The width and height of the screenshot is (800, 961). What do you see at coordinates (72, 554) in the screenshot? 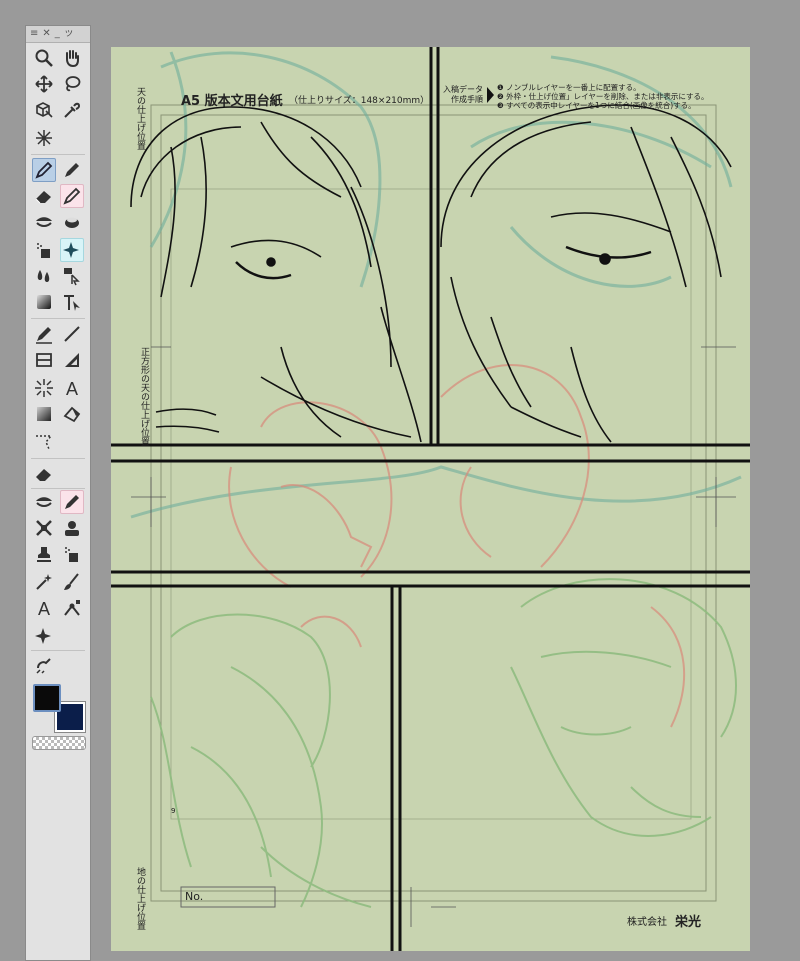
I see `spray-tool-icon` at bounding box center [72, 554].